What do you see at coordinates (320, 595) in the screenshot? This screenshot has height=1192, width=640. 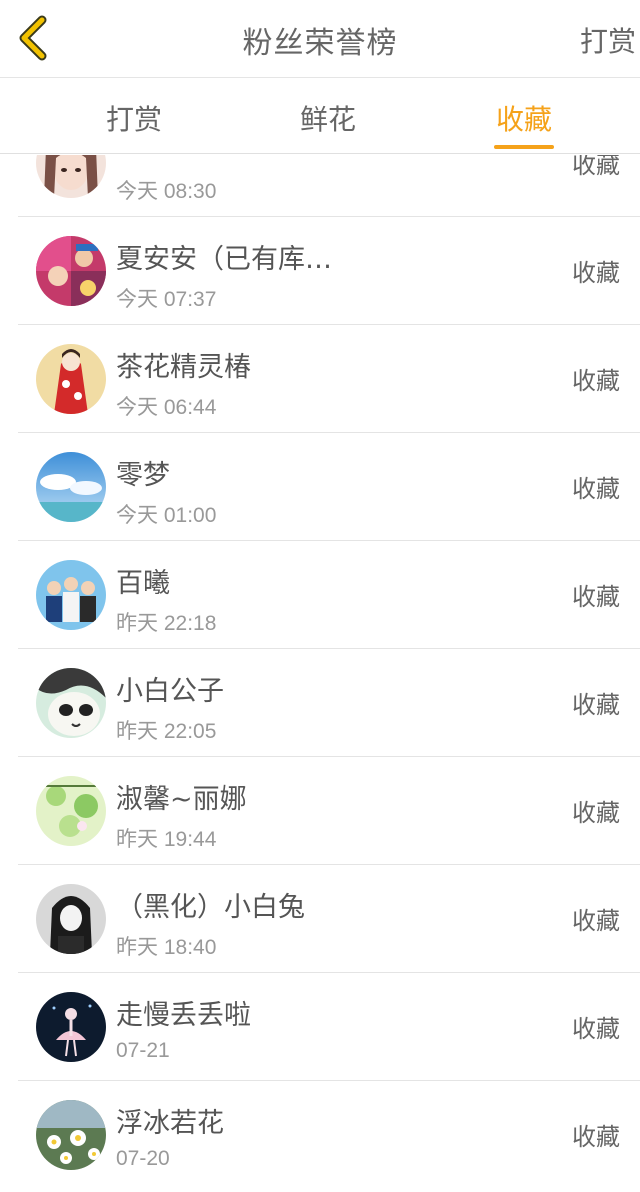 I see `list-item: 百曦 昨天 22:18 收藏` at bounding box center [320, 595].